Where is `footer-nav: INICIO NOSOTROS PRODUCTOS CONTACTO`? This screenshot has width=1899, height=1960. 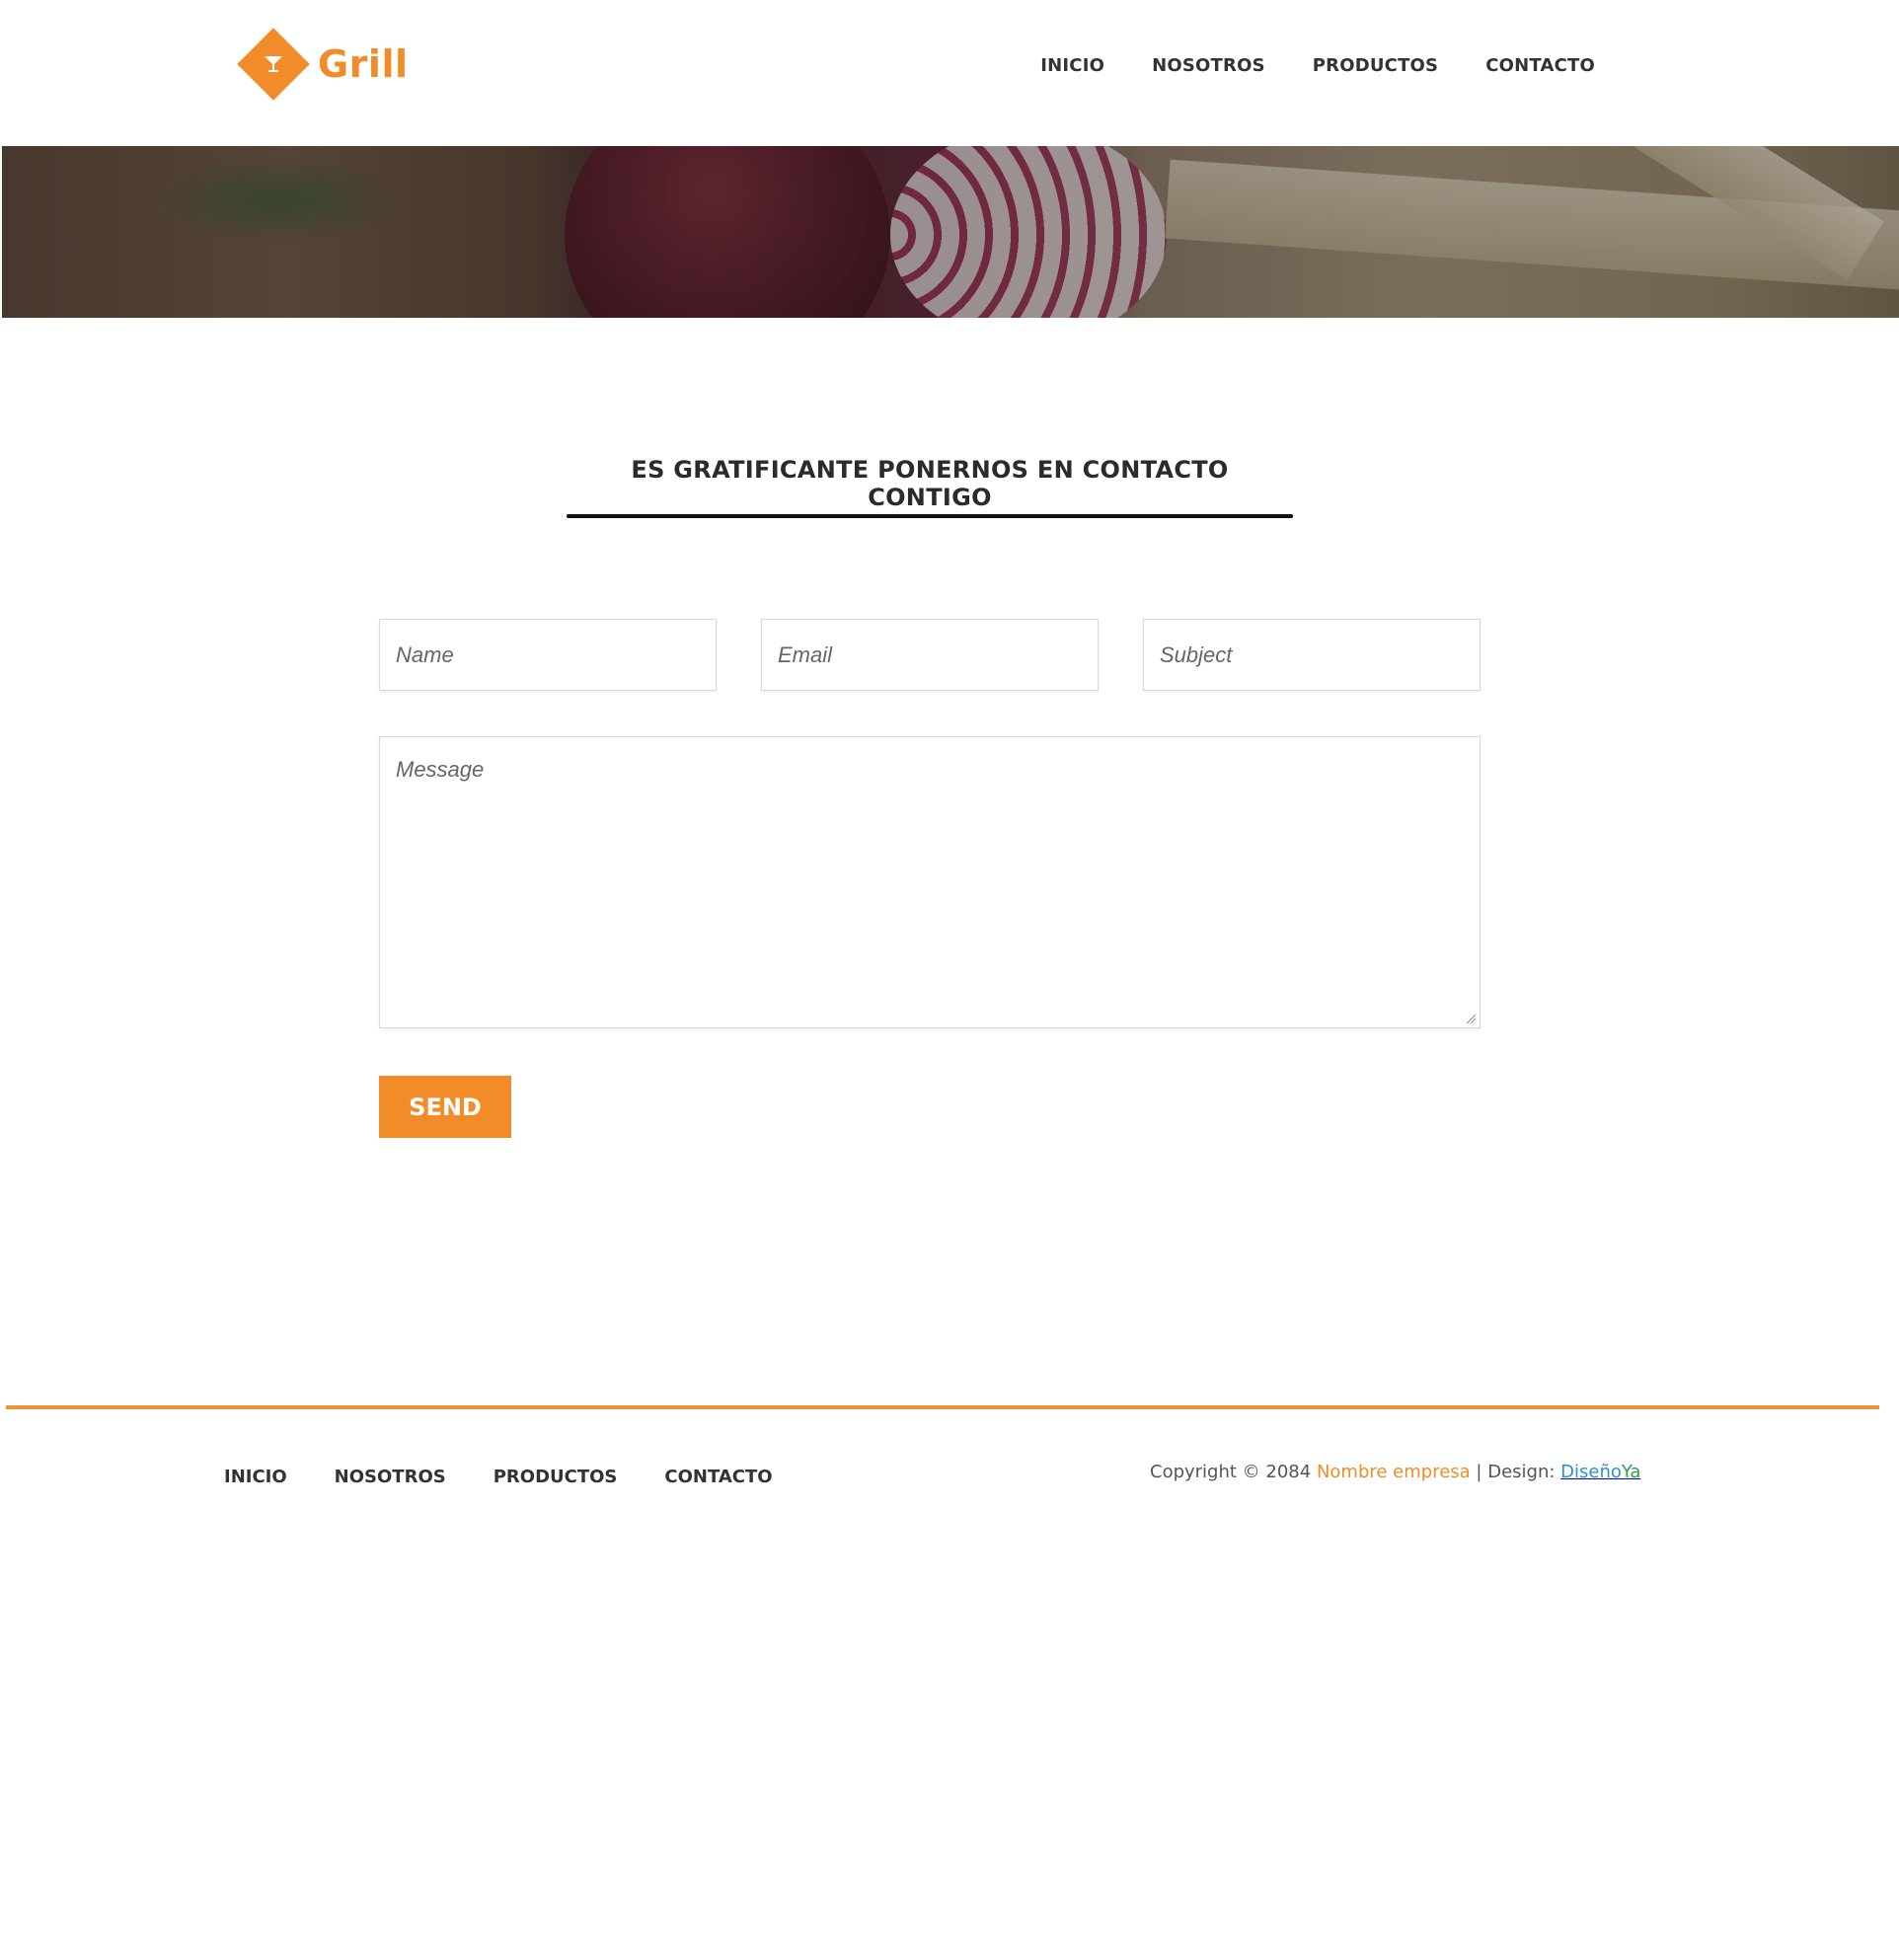
footer-nav: INICIO NOSOTROS PRODUCTOS CONTACTO is located at coordinates (499, 1477).